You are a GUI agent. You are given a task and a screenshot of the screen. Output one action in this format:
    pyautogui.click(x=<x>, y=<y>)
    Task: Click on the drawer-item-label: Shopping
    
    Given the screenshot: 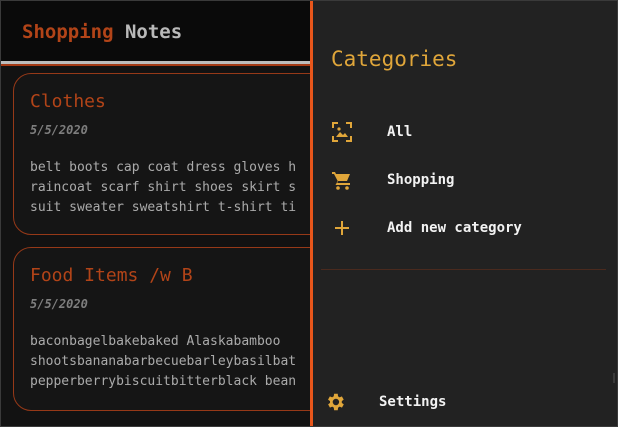 What is the action you would take?
    pyautogui.click(x=421, y=180)
    